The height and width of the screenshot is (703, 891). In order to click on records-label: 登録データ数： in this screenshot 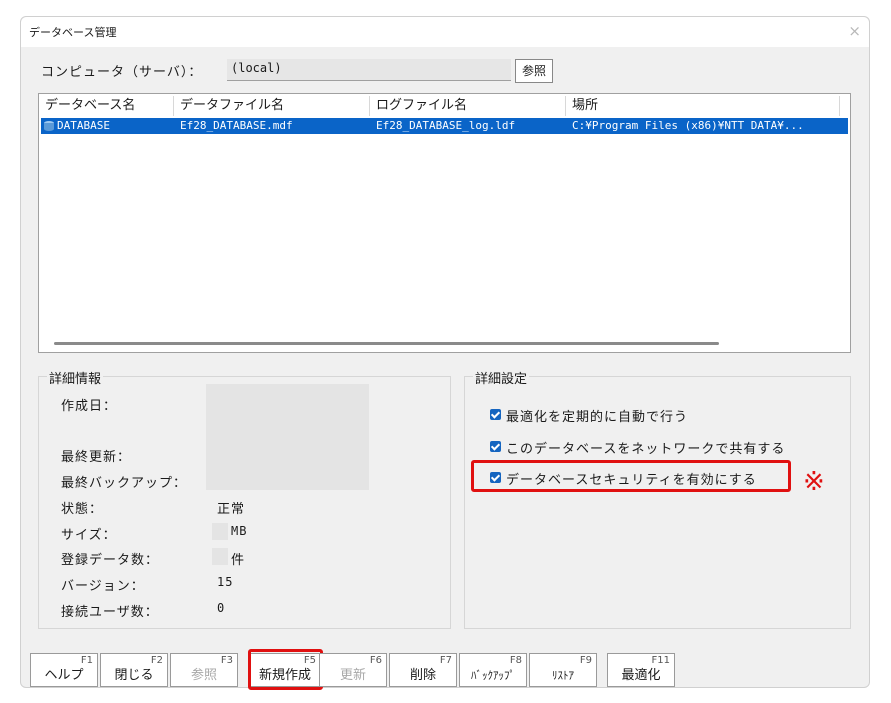, I will do `click(110, 560)`.